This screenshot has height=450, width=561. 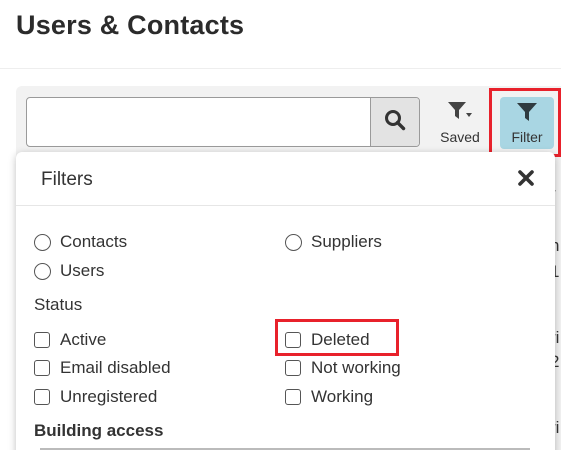 What do you see at coordinates (130, 25) in the screenshot?
I see `page-title: Users & Contacts` at bounding box center [130, 25].